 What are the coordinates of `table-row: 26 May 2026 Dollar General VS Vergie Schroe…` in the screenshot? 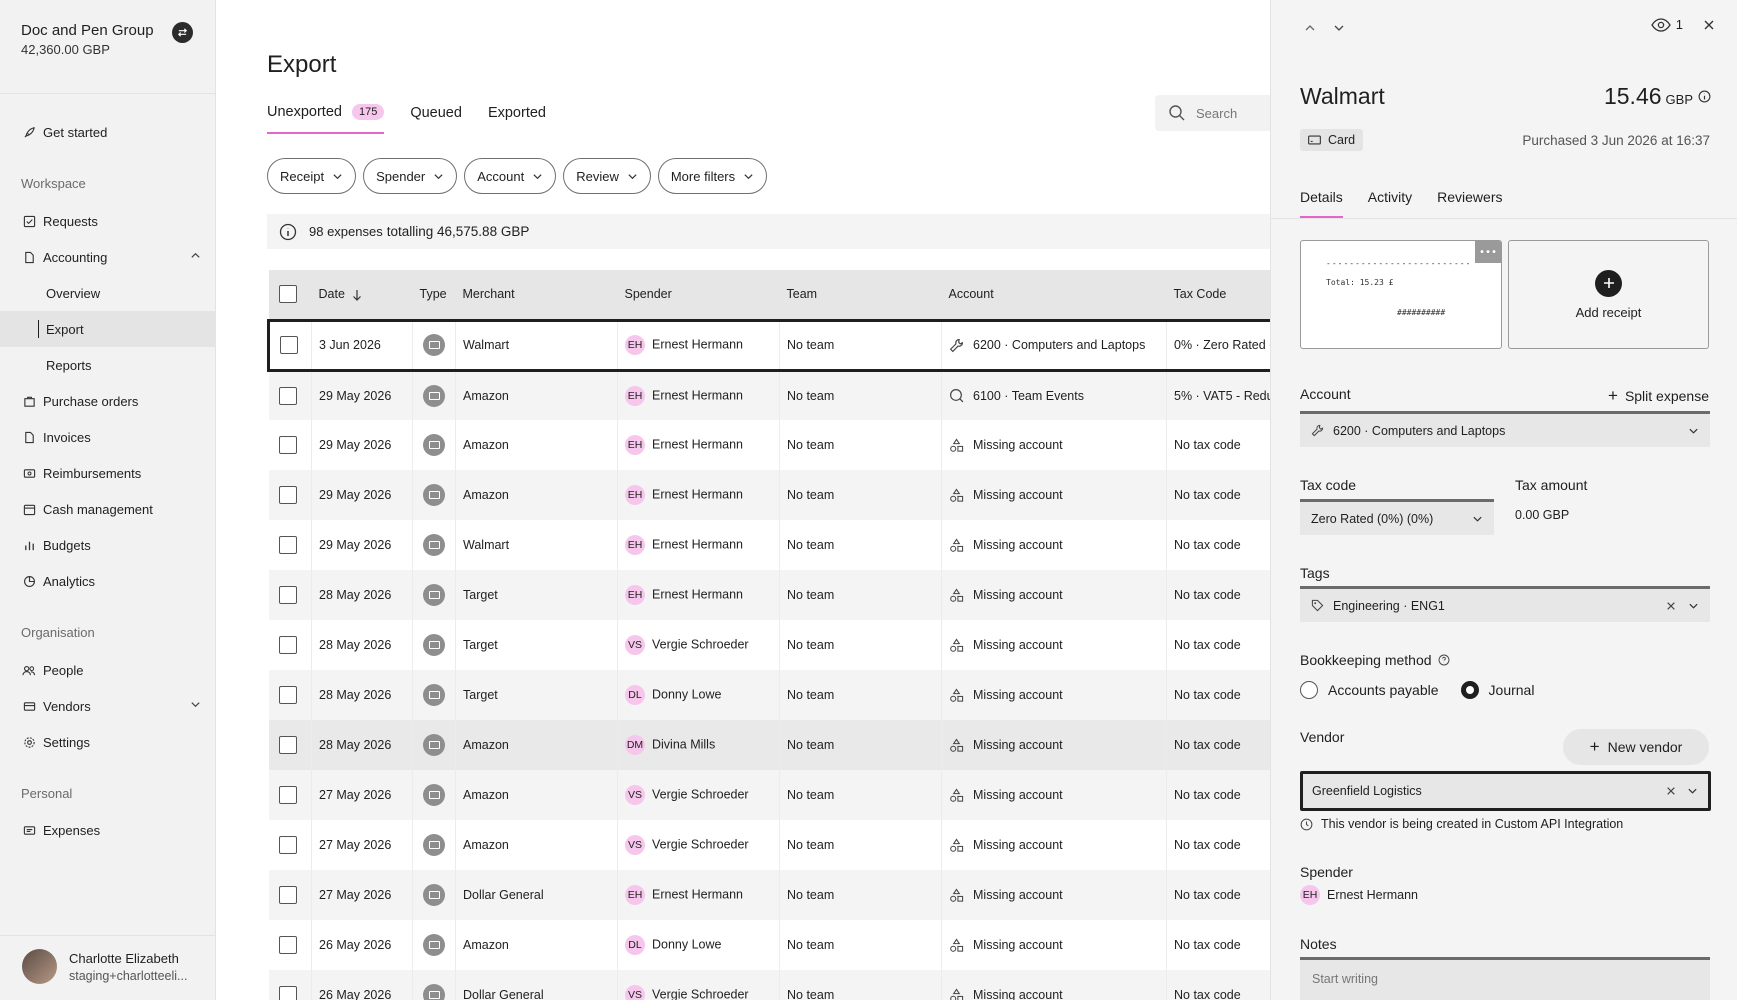 It's located at (770, 985).